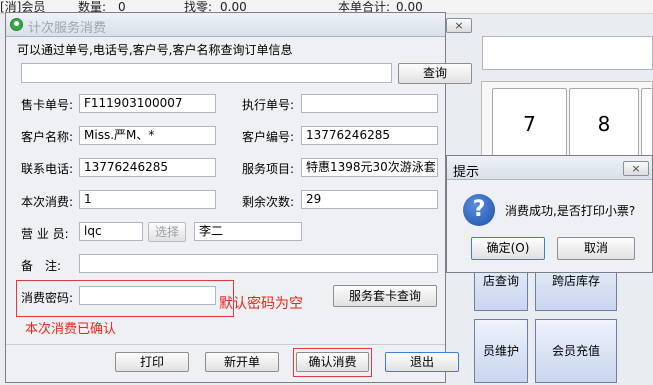 This screenshot has height=385, width=653. Describe the element at coordinates (147, 103) in the screenshot. I see `card-no-field: F111903100007` at that location.